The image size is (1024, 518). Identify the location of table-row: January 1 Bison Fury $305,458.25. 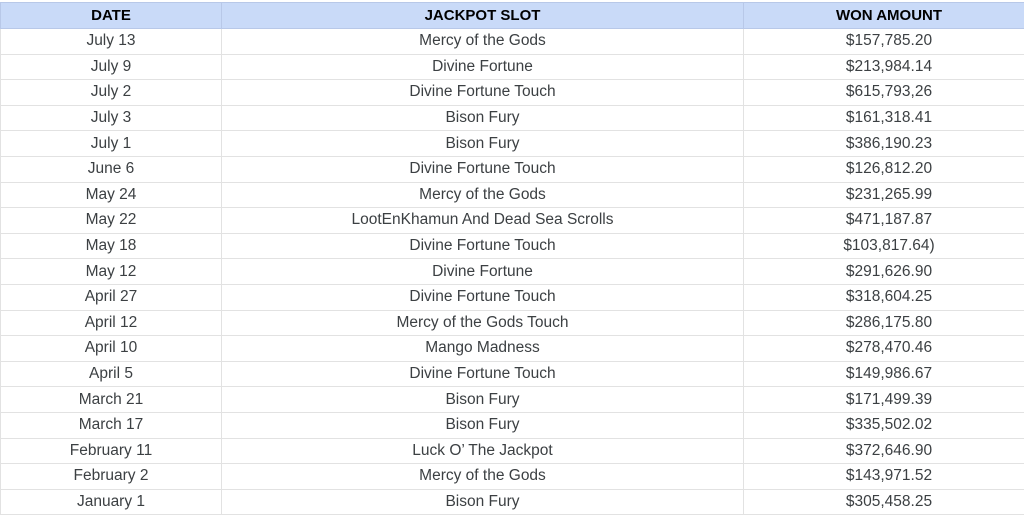
(512, 502).